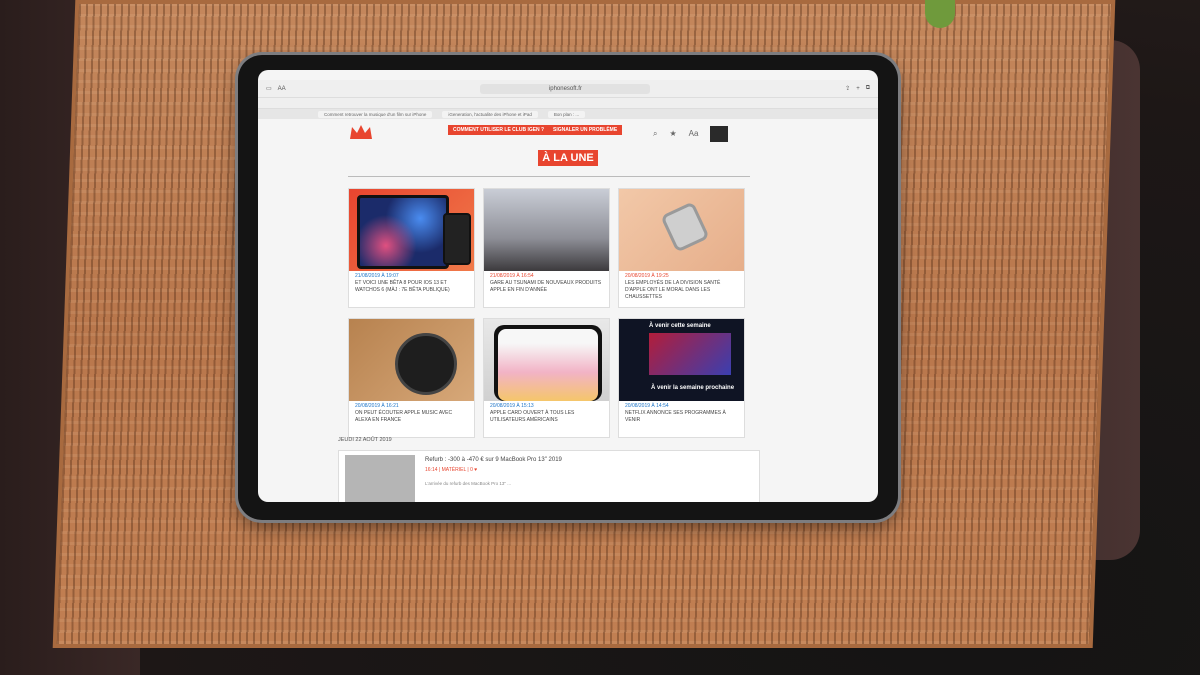  Describe the element at coordinates (499, 130) in the screenshot. I see `club-help-button: COMMENT UTILISER LE CLUB IGEN ?` at that location.